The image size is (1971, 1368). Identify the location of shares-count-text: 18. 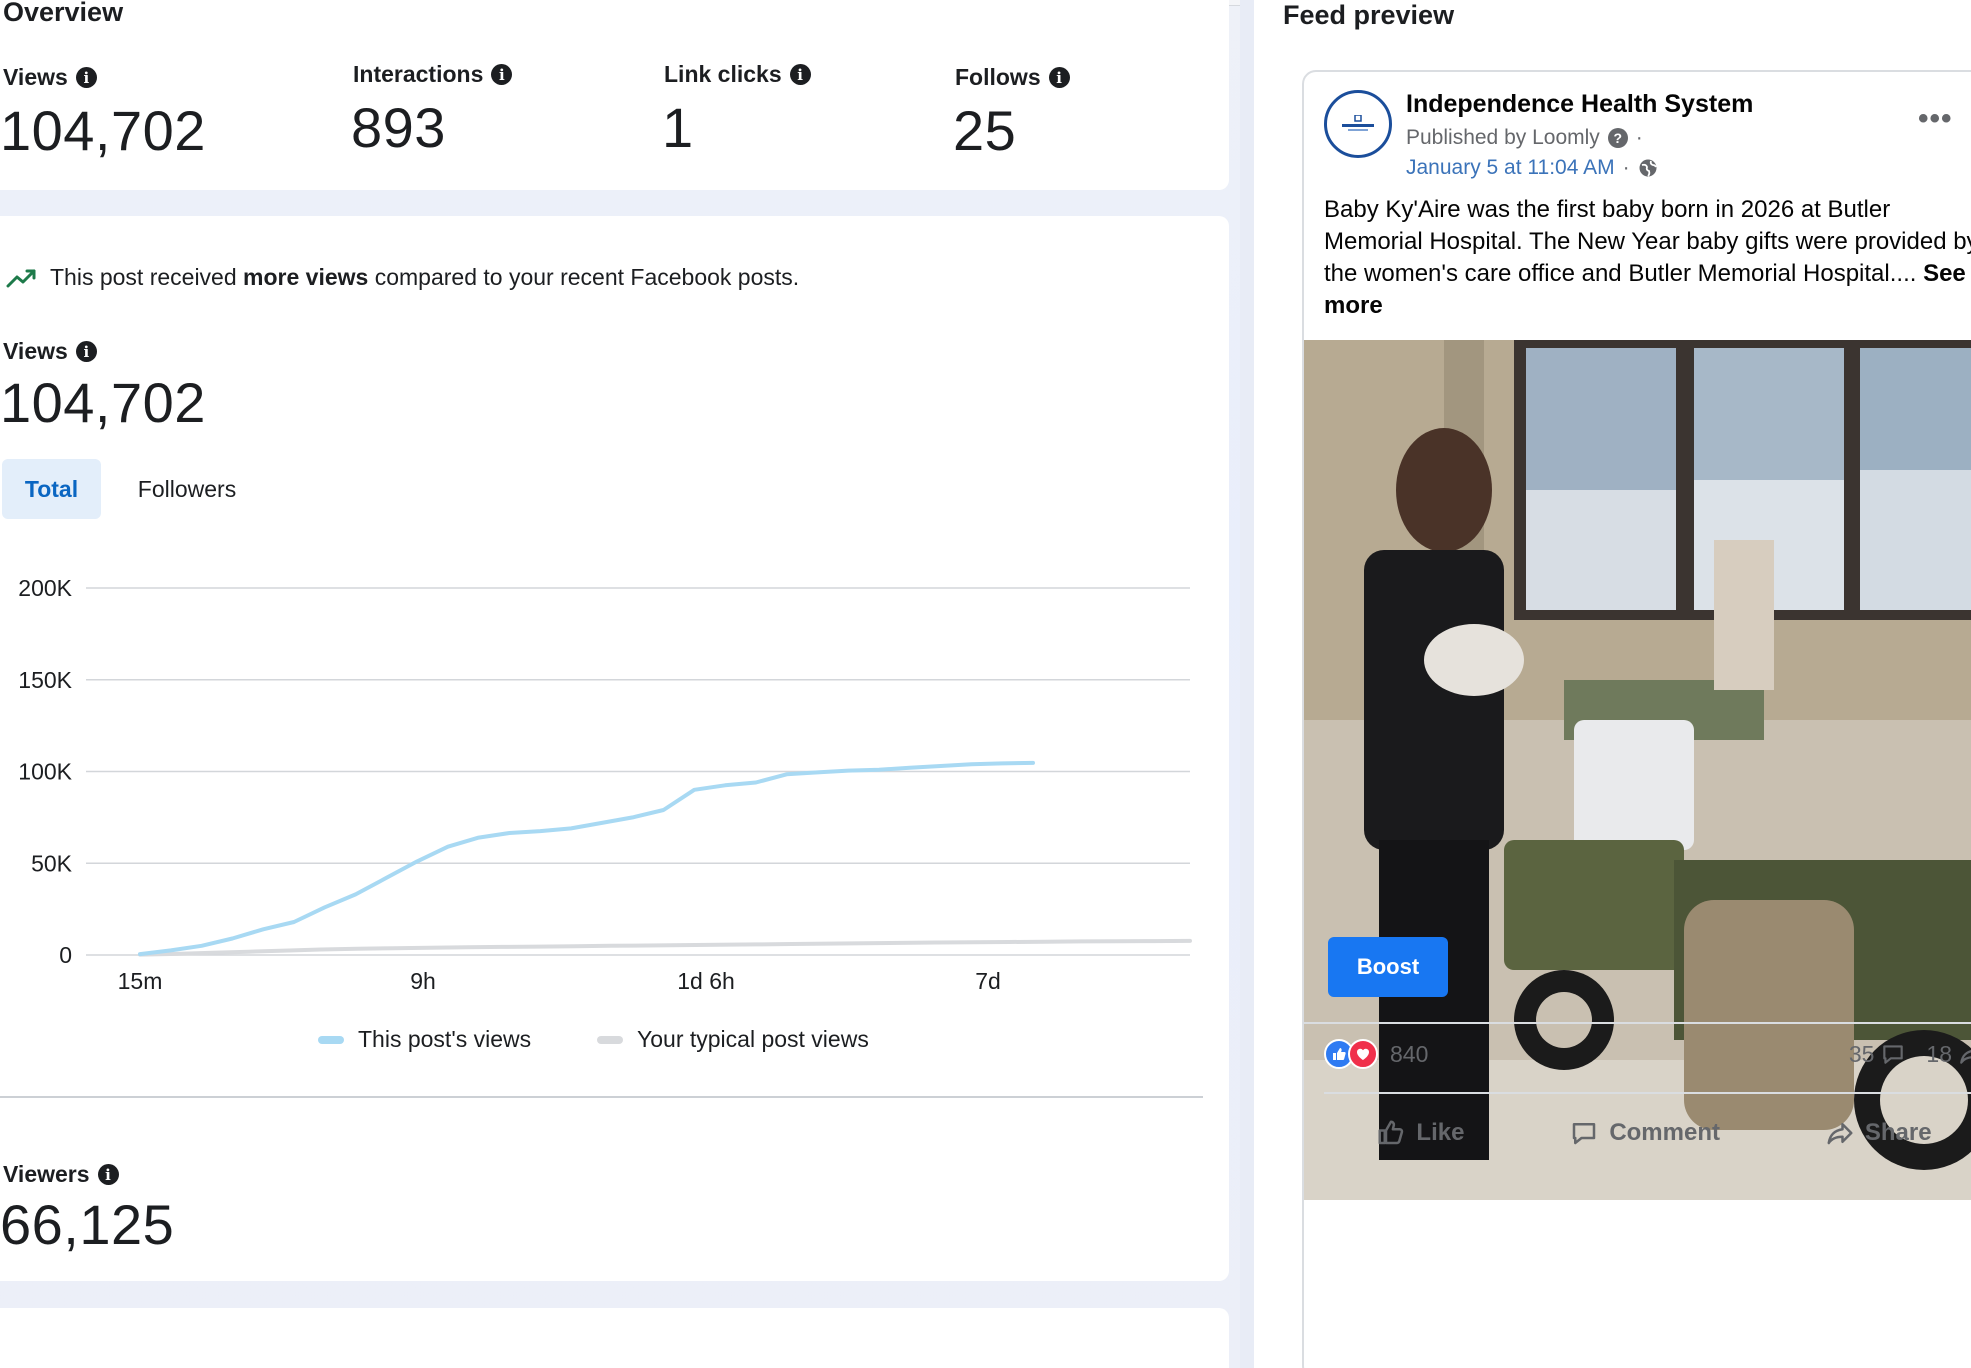
(1939, 1053).